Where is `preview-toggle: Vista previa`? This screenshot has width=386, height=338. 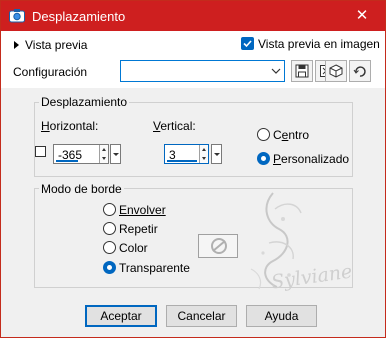 preview-toggle: Vista previa is located at coordinates (50, 45).